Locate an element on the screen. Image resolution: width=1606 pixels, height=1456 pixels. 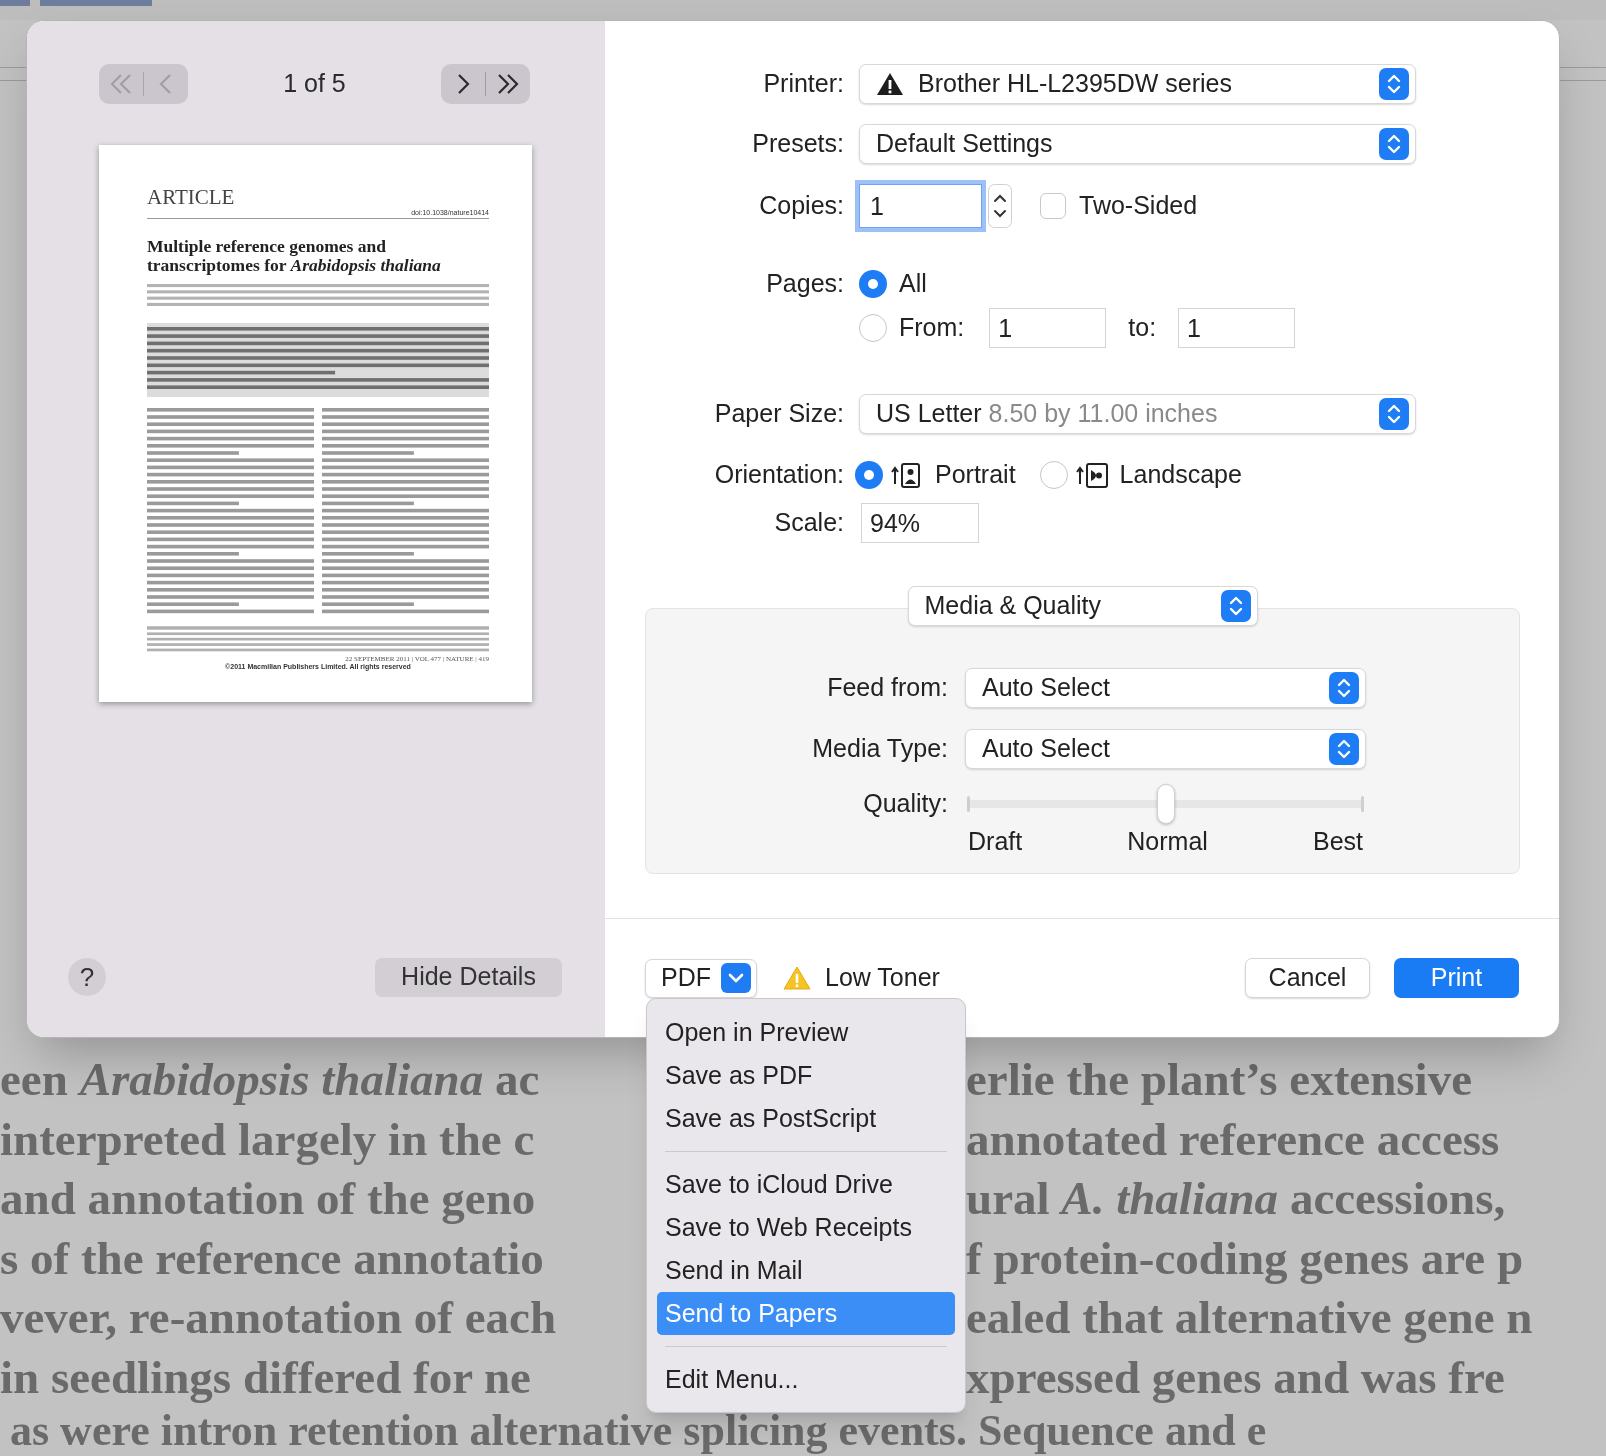
radio-label: Portrait is located at coordinates (975, 475).